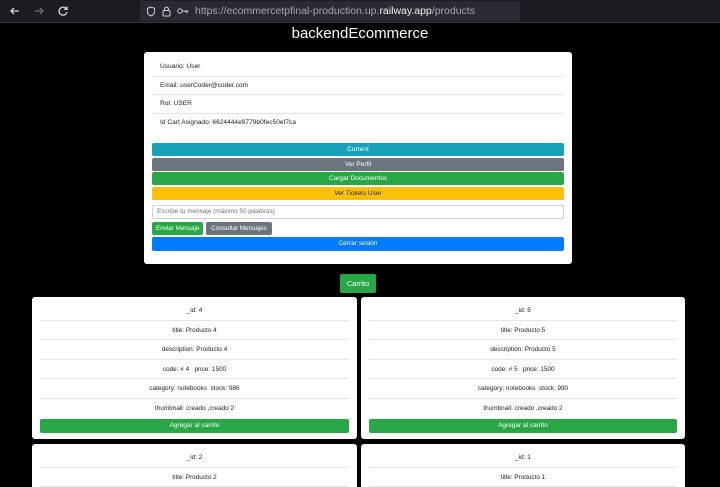 This screenshot has height=487, width=720. I want to click on product-title: title: Producto 4, so click(194, 331).